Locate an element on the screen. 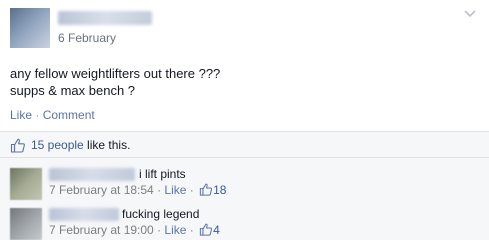 The image size is (489, 240). comment-date: 7 February at 18:54 is located at coordinates (101, 190).